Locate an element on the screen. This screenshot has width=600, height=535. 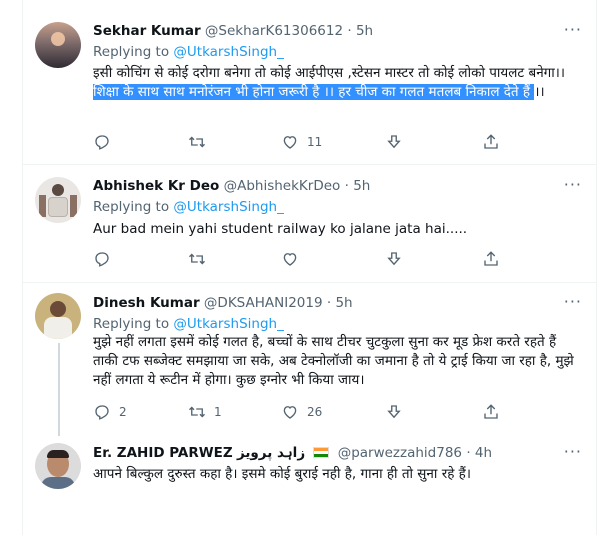
author-handle: @parwezzahid786 is located at coordinates (400, 453).